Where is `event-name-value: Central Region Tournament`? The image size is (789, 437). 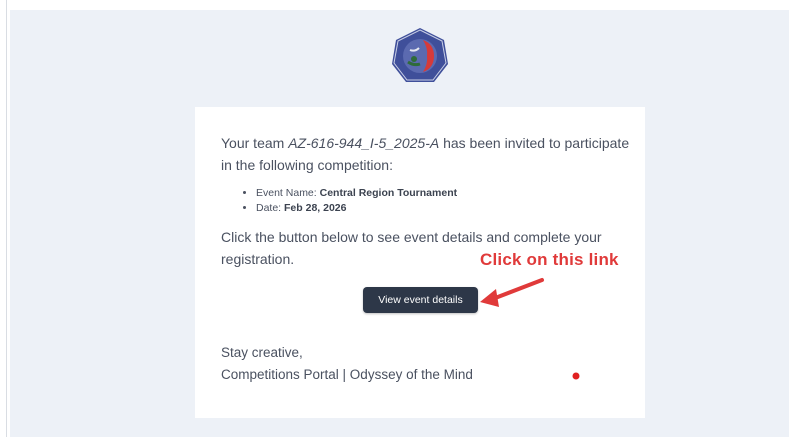 event-name-value: Central Region Tournament is located at coordinates (388, 193).